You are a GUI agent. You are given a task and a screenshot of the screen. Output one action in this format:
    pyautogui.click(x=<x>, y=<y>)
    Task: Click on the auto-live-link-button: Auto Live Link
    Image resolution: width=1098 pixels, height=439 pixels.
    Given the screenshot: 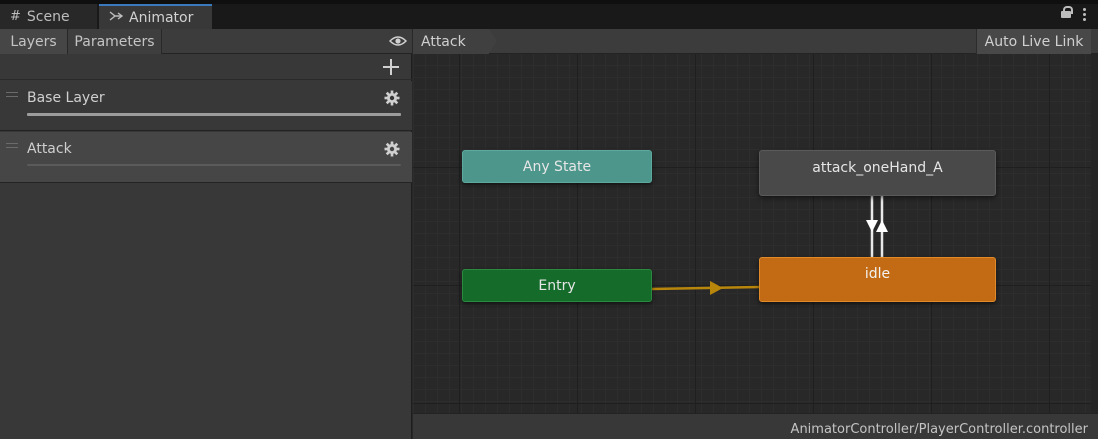 What is the action you would take?
    pyautogui.click(x=1033, y=41)
    